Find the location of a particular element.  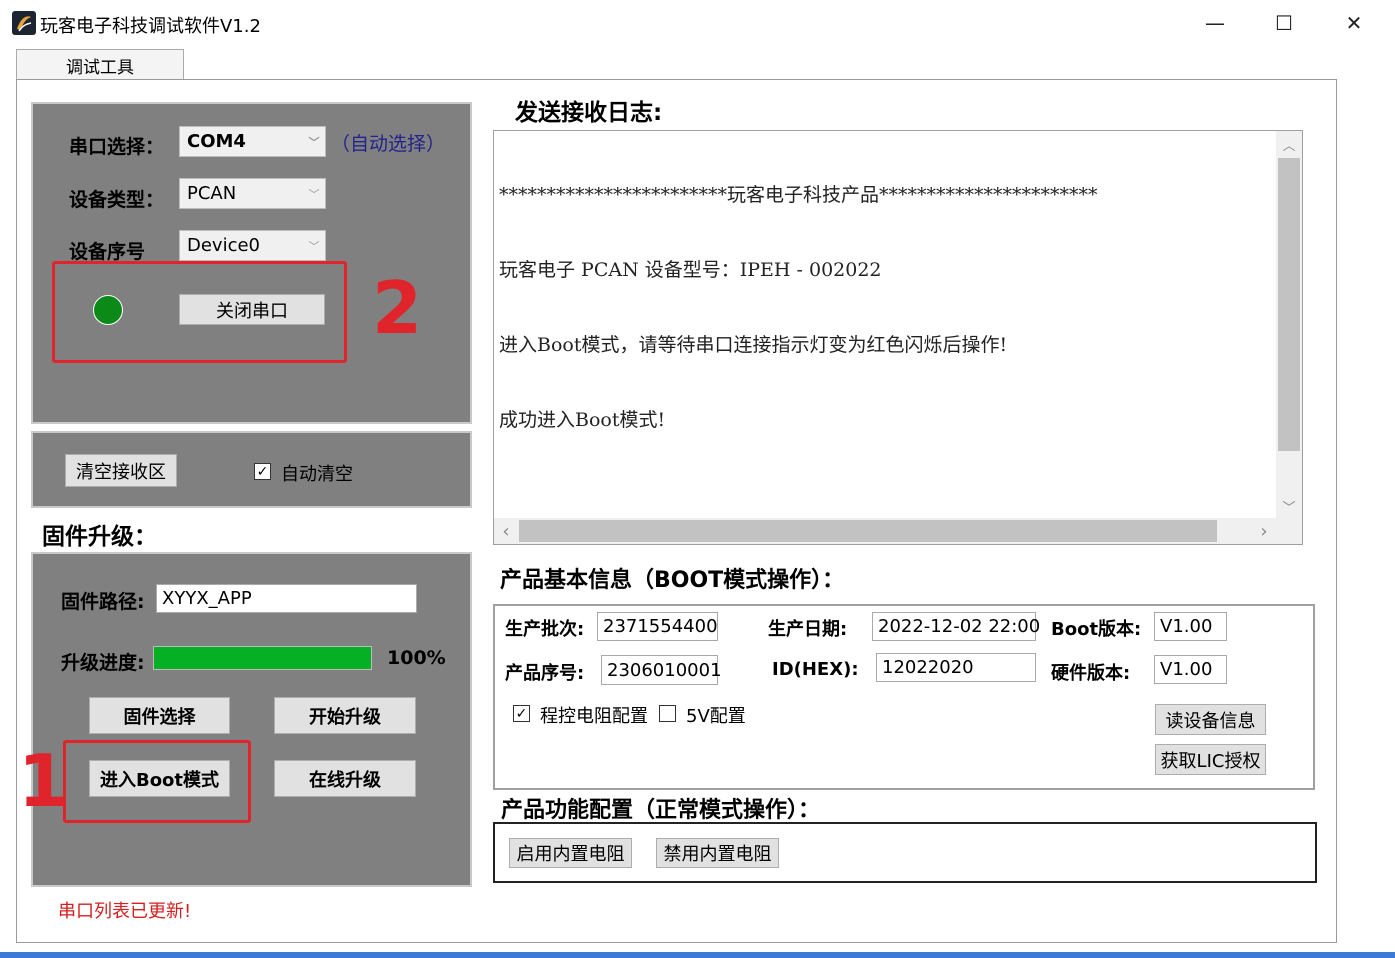

firmware-select-label: 固件选择 is located at coordinates (159, 717).